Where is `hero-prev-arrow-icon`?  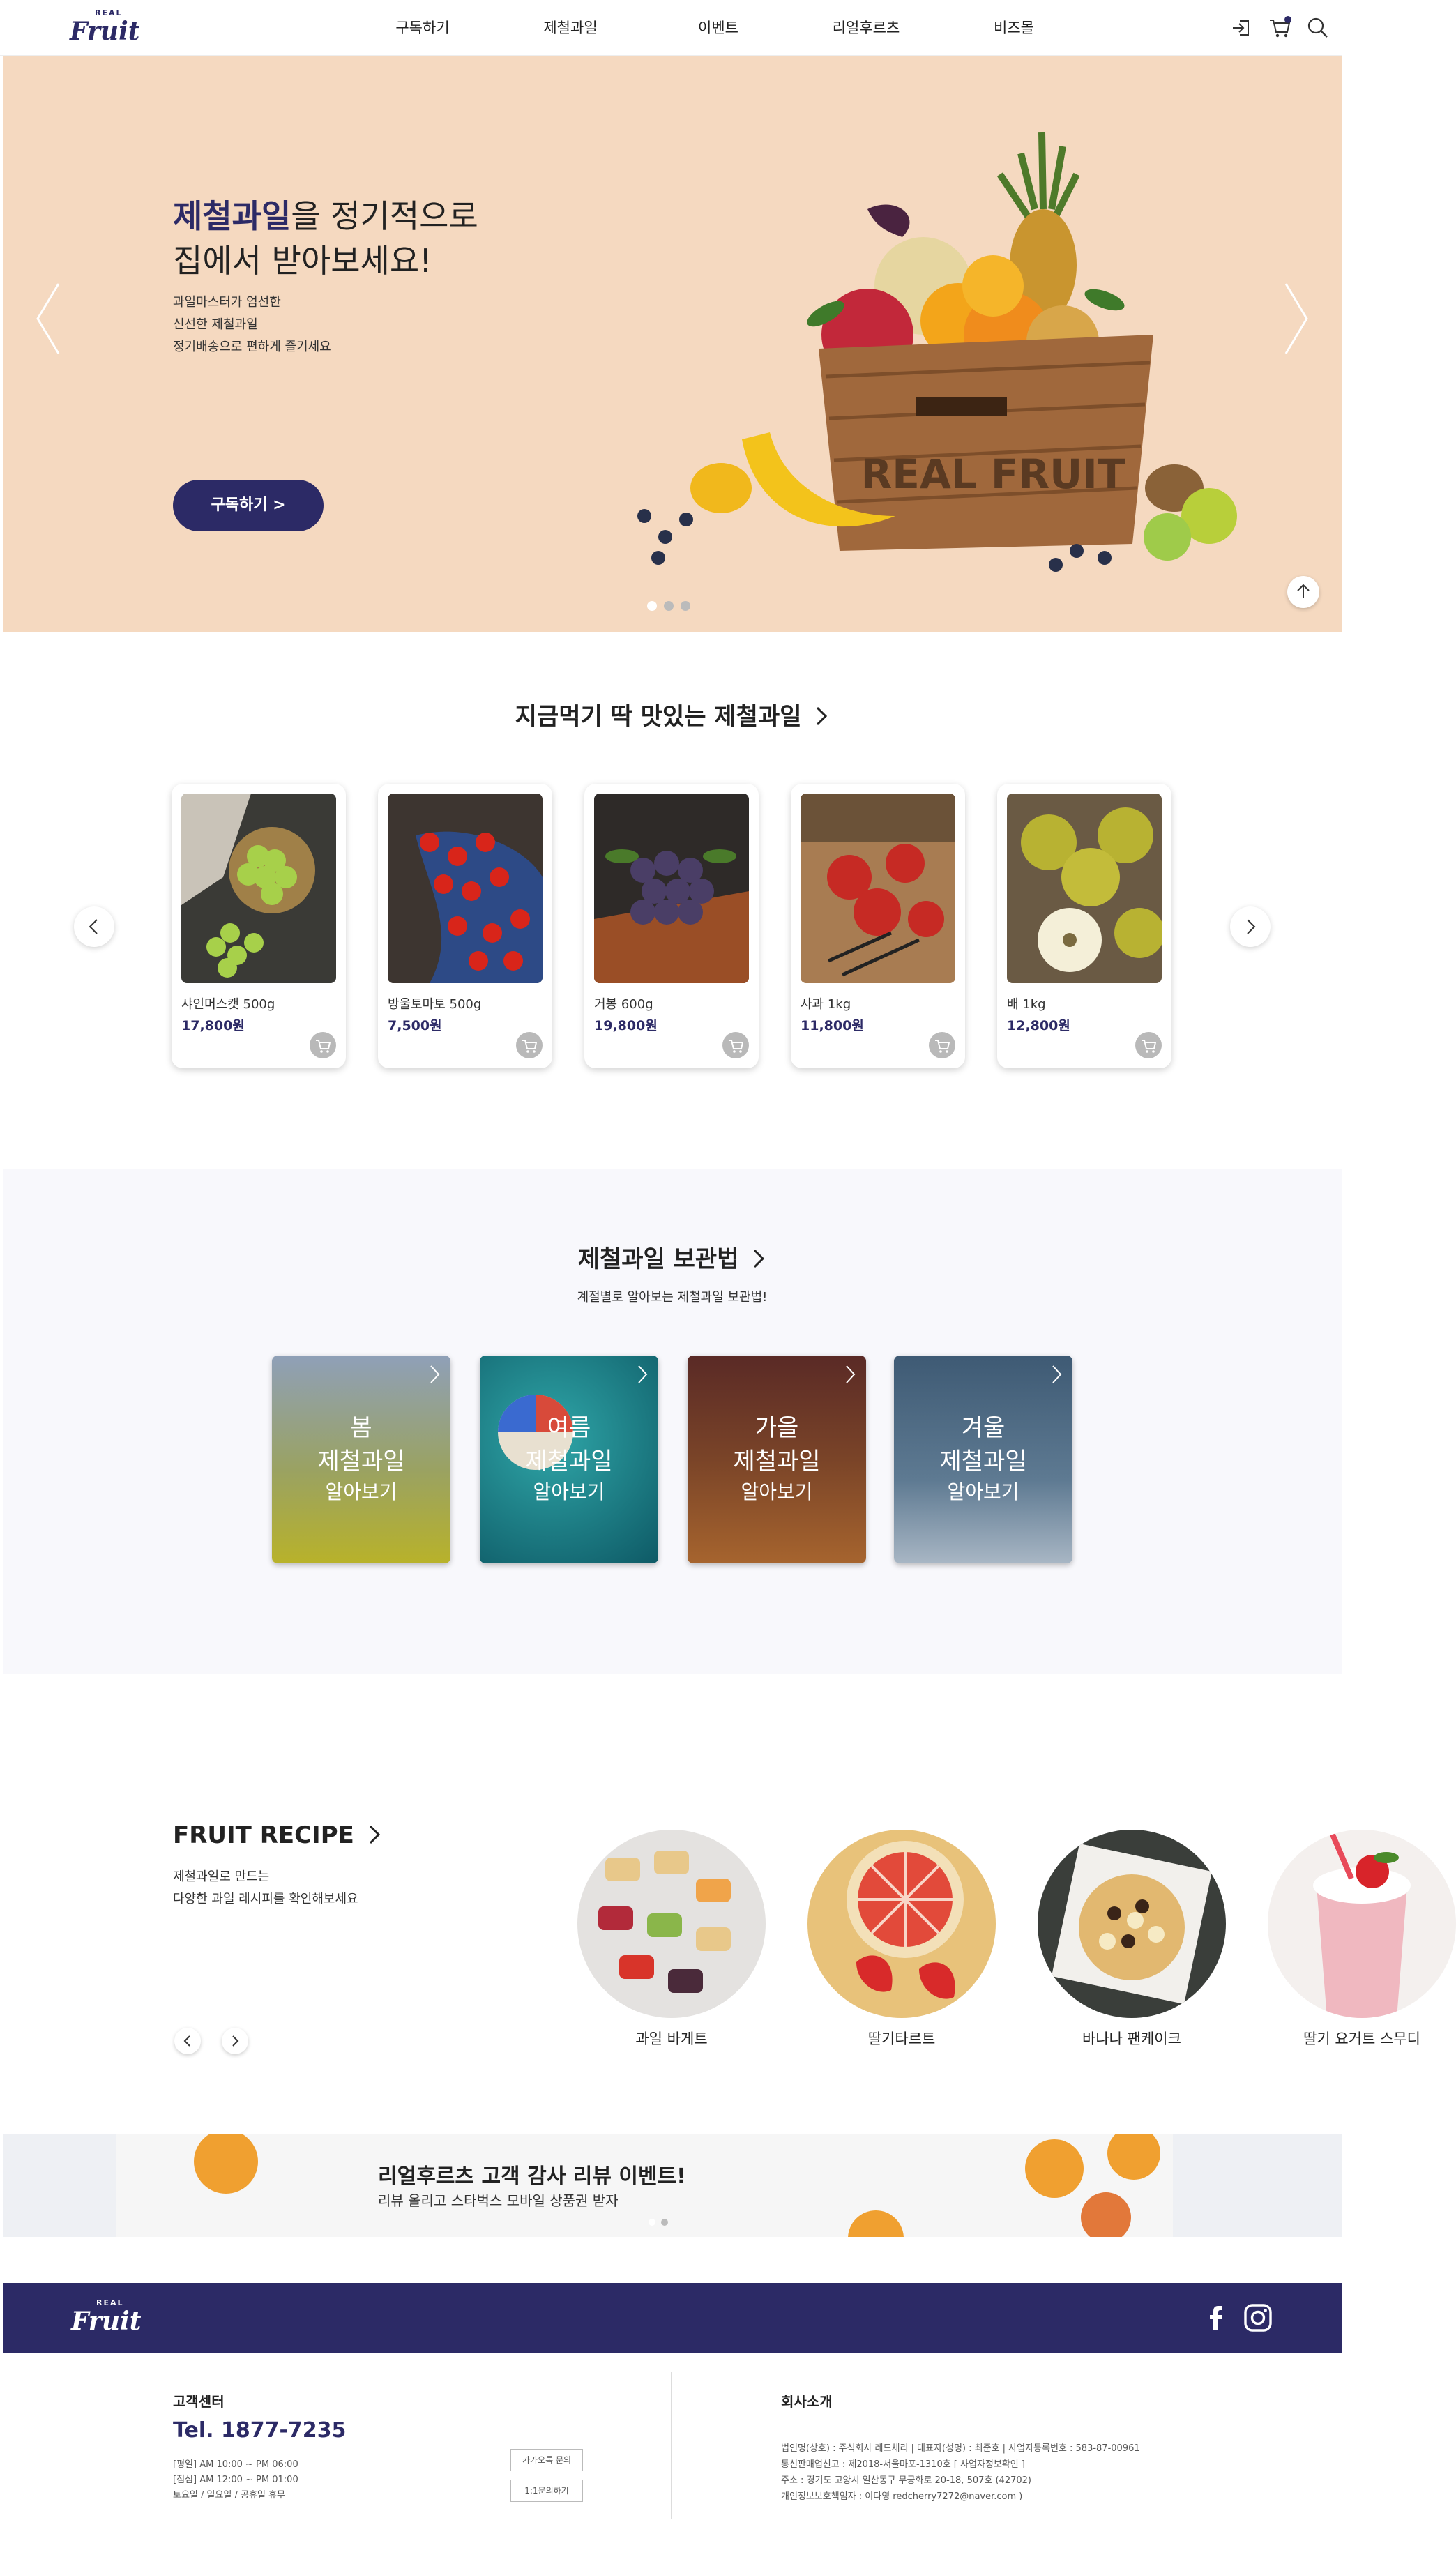
hero-prev-arrow-icon is located at coordinates (48, 318).